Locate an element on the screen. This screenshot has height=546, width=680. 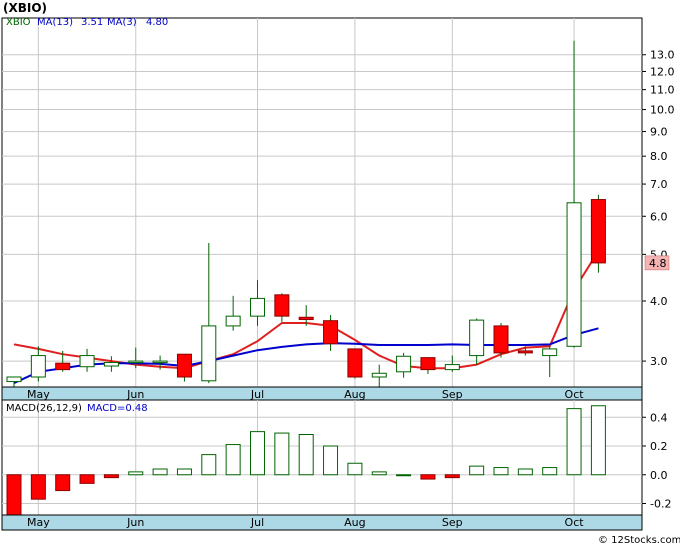
macd-x-label: Jun is located at coordinates (135, 522).